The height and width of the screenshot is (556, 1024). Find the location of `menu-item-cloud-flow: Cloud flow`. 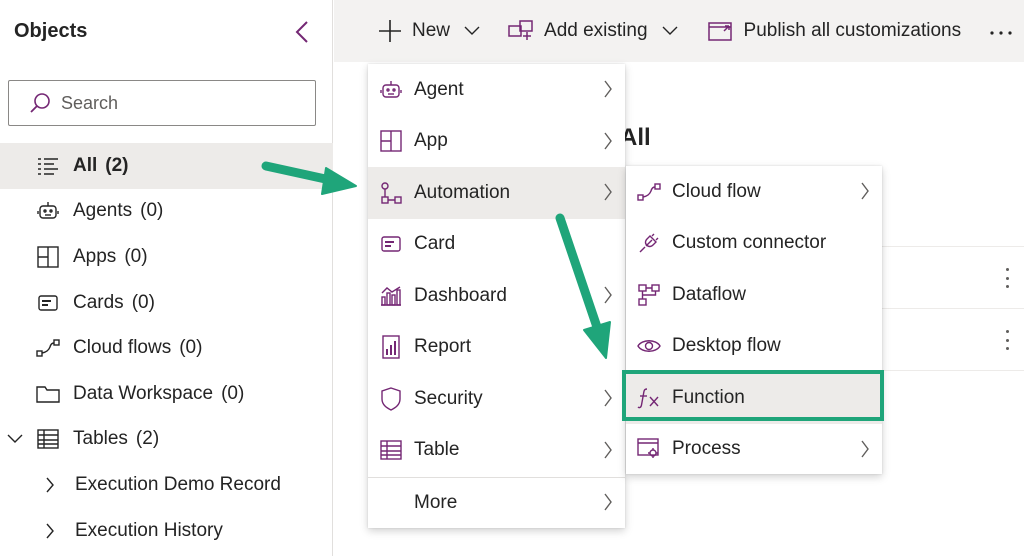

menu-item-cloud-flow: Cloud flow is located at coordinates (754, 192).